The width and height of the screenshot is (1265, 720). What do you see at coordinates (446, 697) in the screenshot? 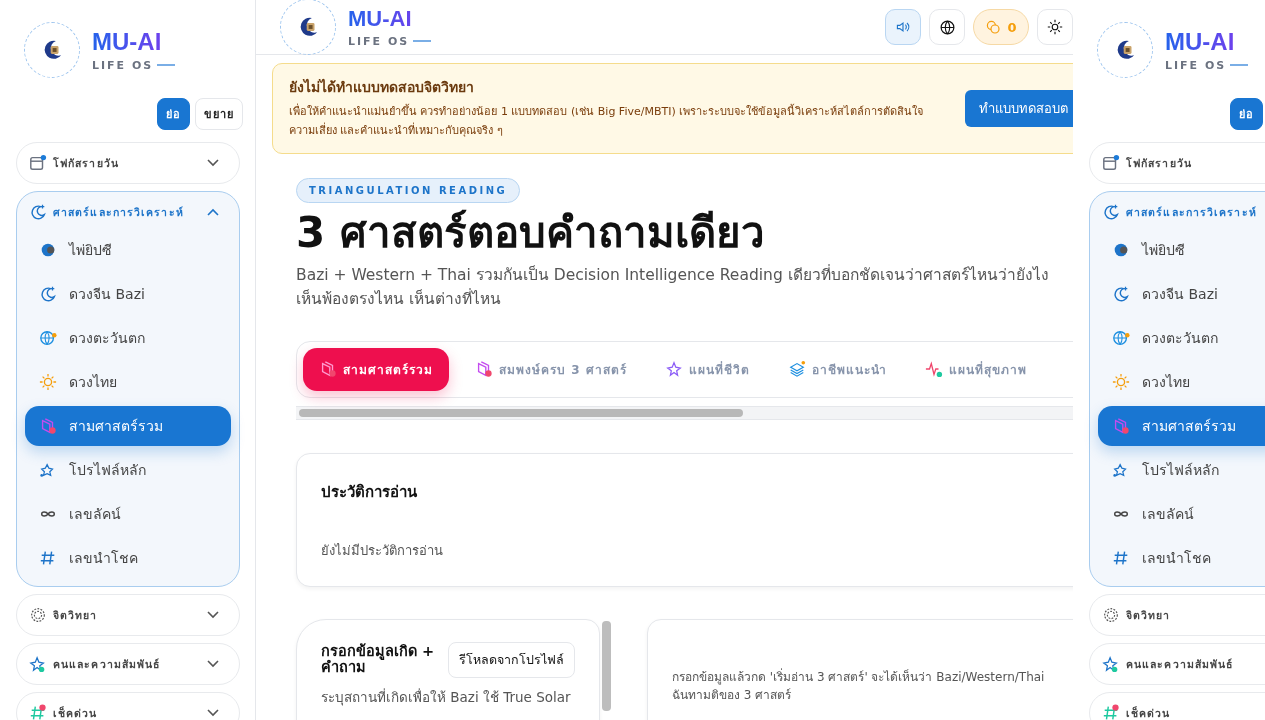
I see `hint-text: ระบุสถานที่เกิดเพื่อให้ Bazi ใช้ True Solar` at bounding box center [446, 697].